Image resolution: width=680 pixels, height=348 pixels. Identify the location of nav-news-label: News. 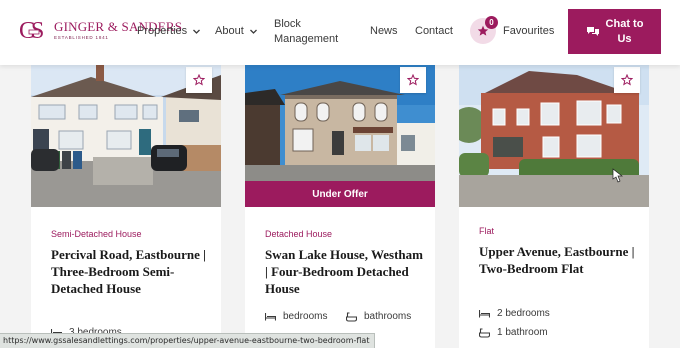
(384, 31).